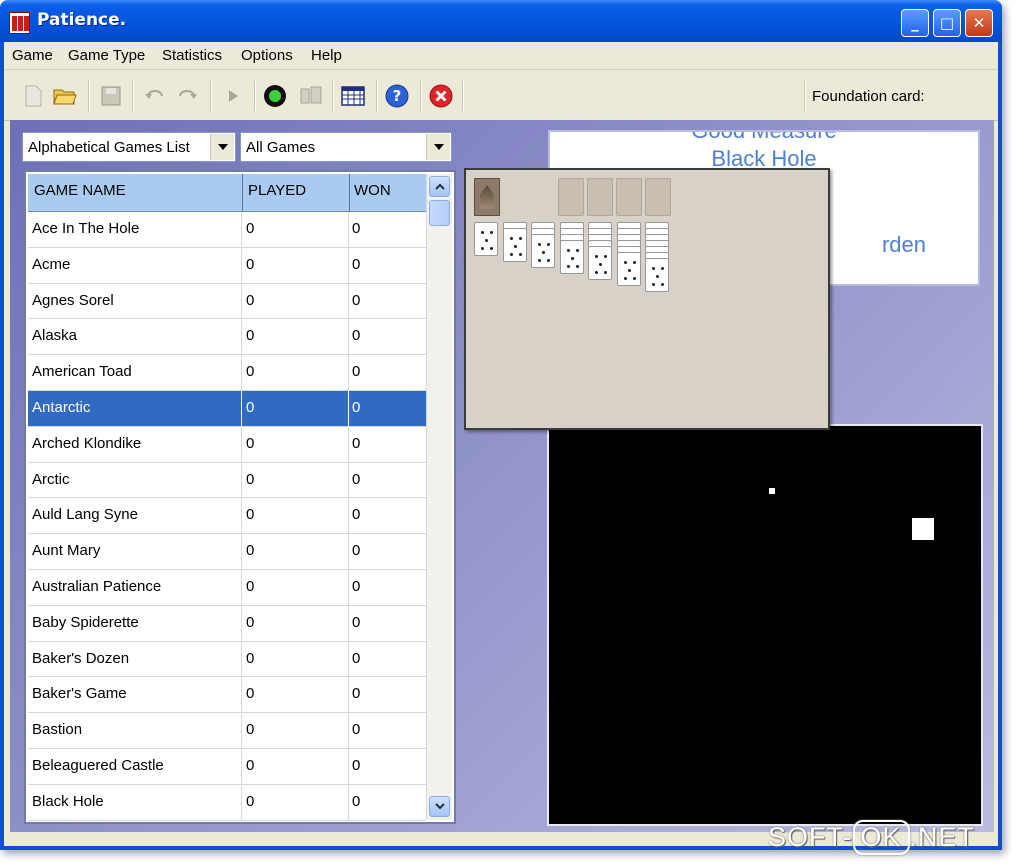 The image size is (1020, 864). Describe the element at coordinates (353, 96) in the screenshot. I see `calendar-icon` at that location.